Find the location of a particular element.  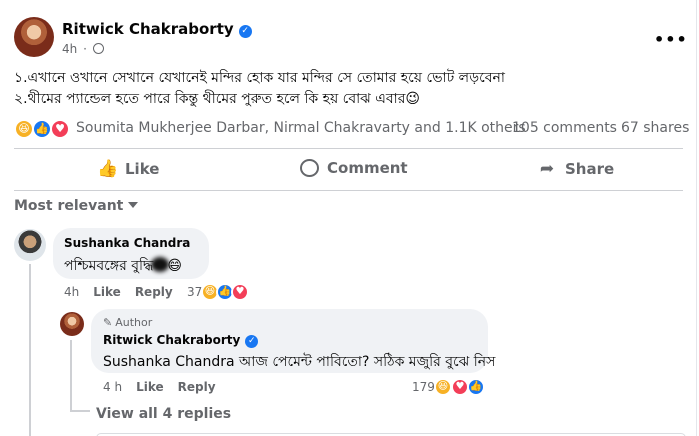

author-avatar is located at coordinates (34, 37).